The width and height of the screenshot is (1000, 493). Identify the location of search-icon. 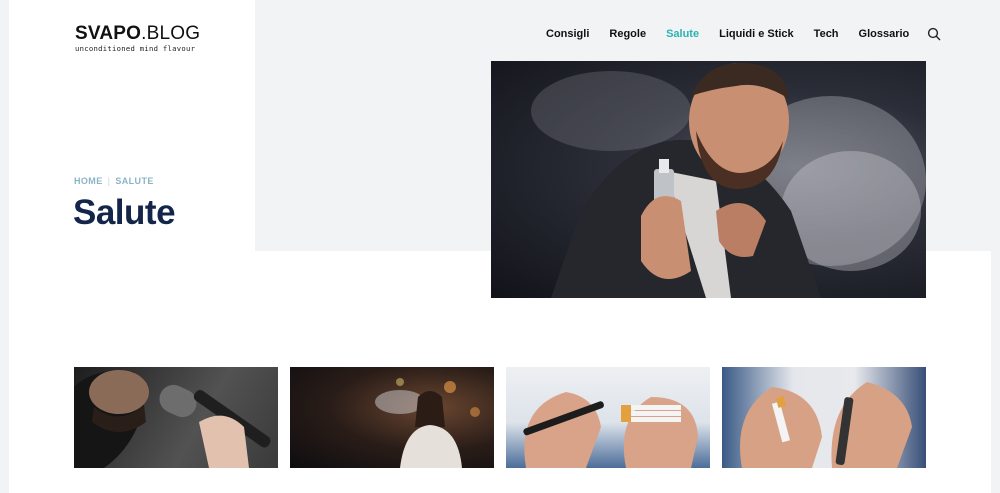
(934, 34).